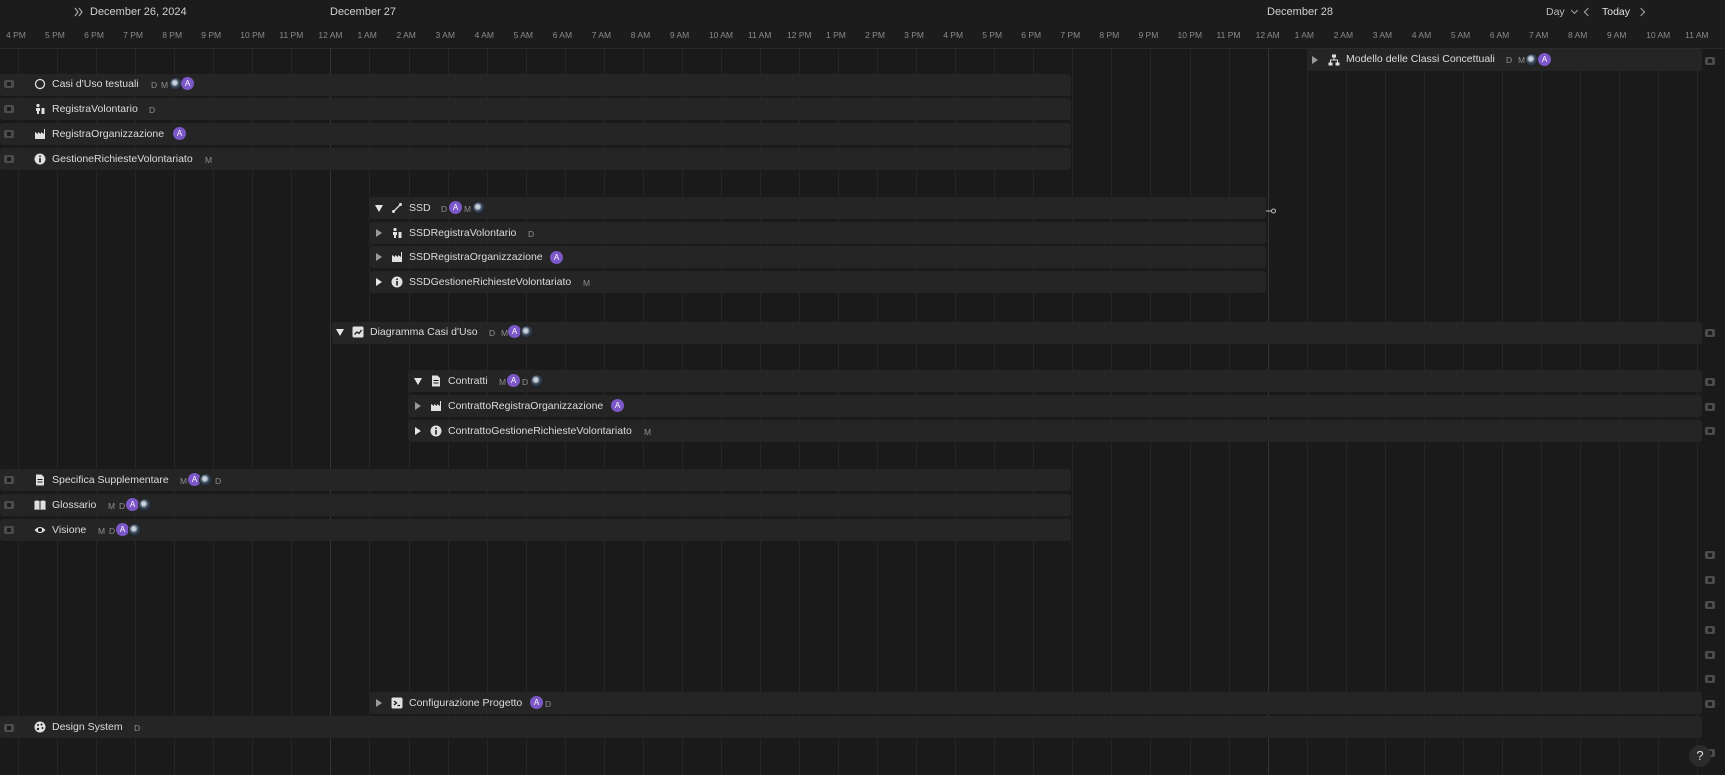 This screenshot has height=775, width=1725. What do you see at coordinates (1700, 756) in the screenshot?
I see `help-button: ?` at bounding box center [1700, 756].